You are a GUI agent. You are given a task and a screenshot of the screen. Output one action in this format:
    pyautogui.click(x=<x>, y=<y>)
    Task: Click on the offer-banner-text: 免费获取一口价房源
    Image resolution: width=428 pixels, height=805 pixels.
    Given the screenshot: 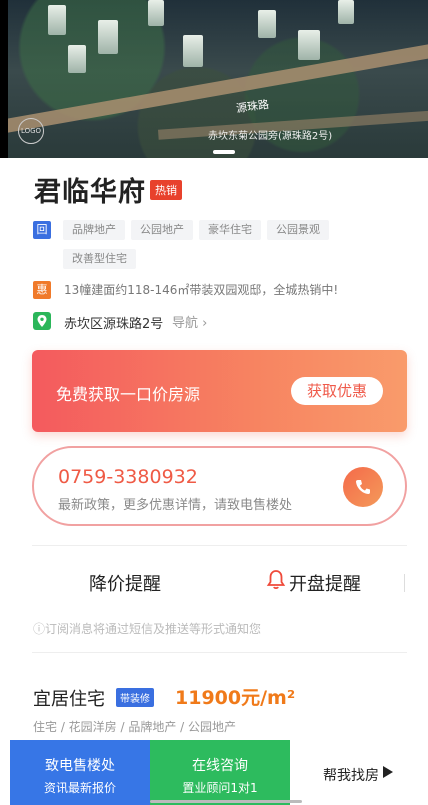 What is the action you would take?
    pyautogui.click(x=128, y=394)
    